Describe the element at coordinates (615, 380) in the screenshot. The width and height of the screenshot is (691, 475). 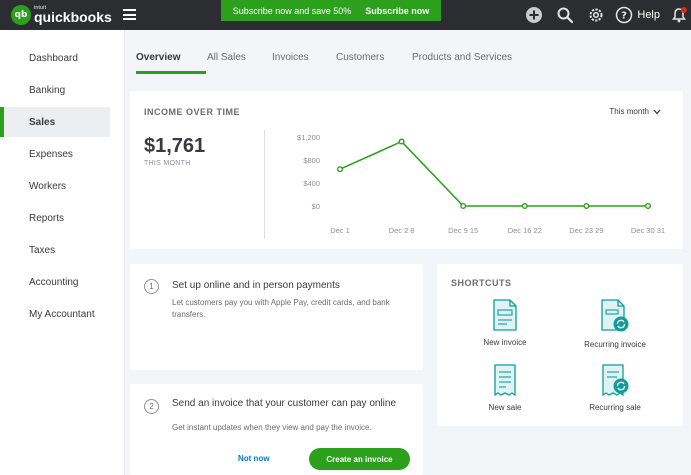
I see `recurring-sale-icon` at that location.